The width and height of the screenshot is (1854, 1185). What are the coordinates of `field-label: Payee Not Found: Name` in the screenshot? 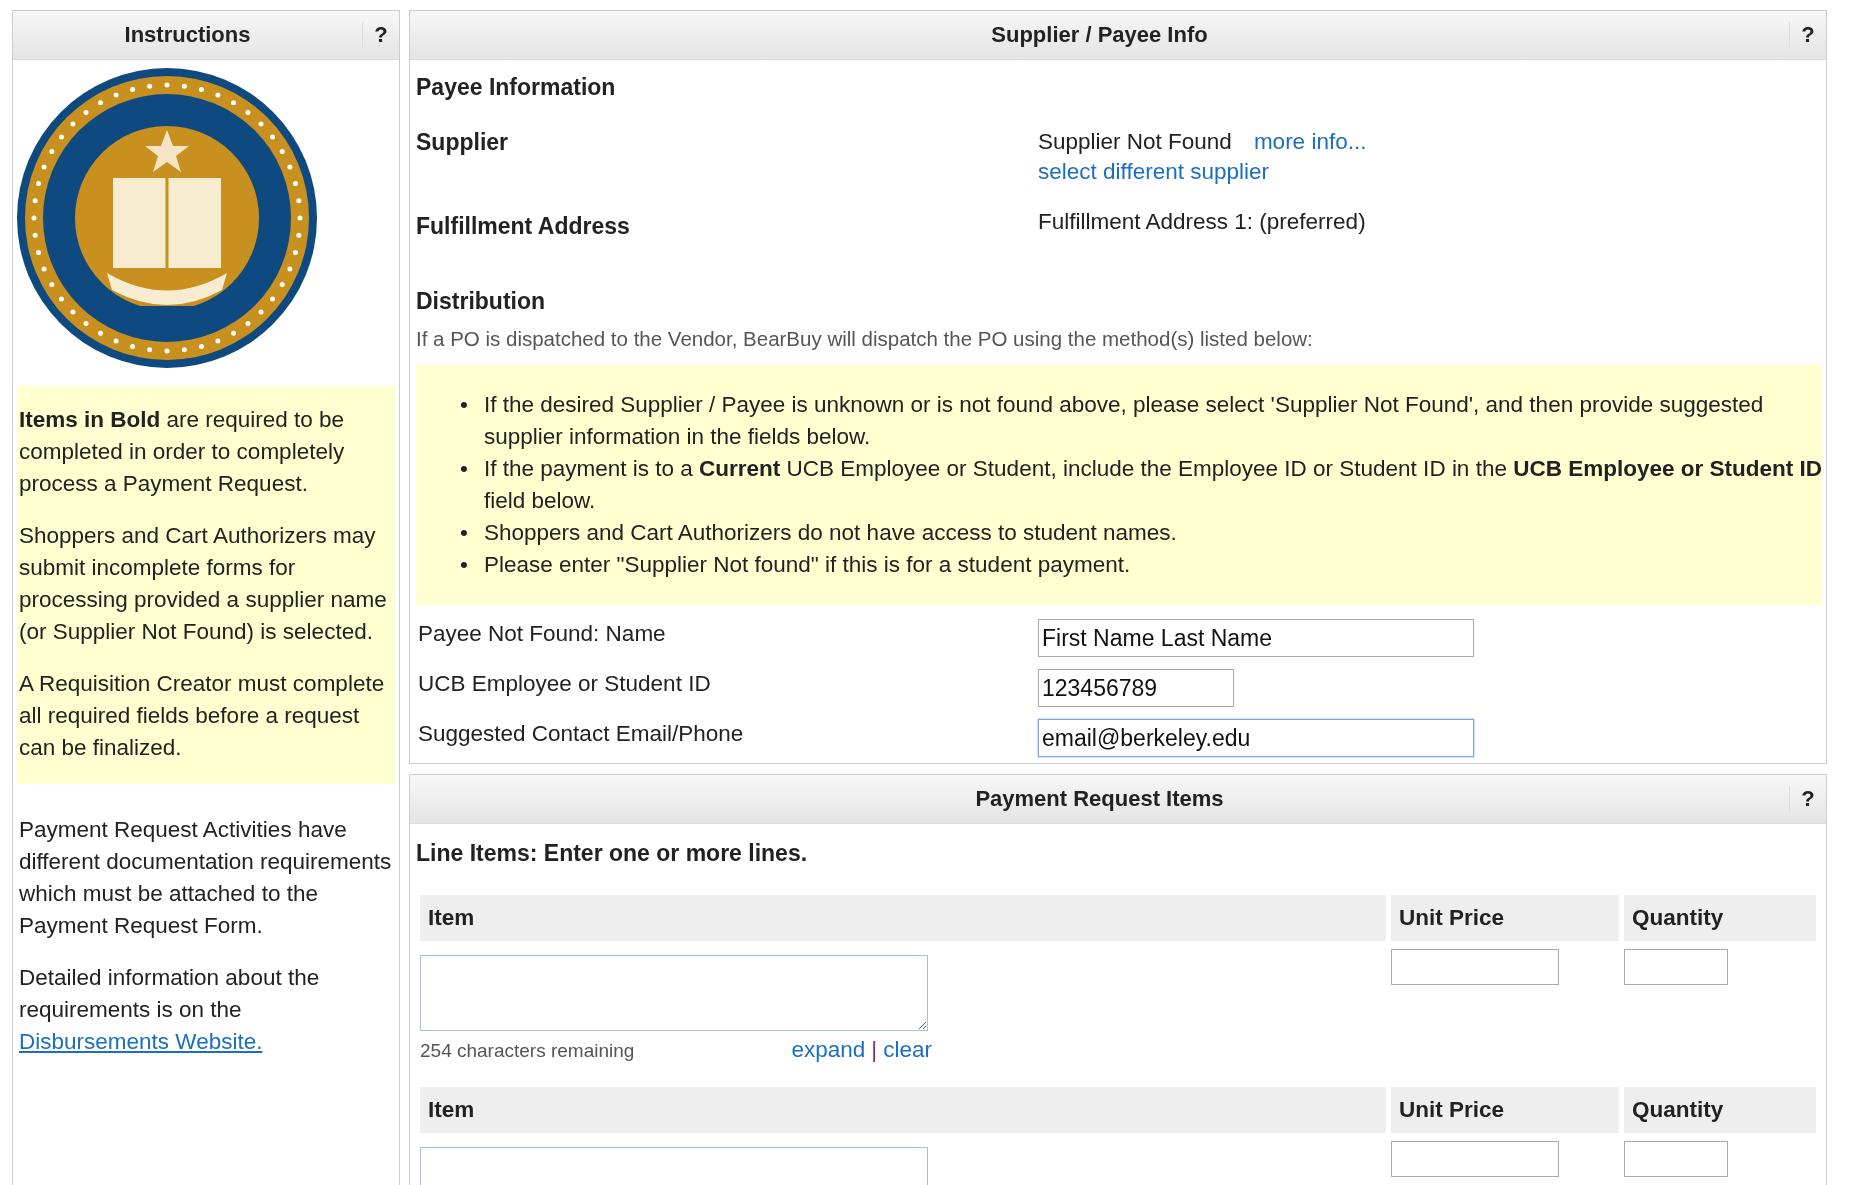 It's located at (542, 634).